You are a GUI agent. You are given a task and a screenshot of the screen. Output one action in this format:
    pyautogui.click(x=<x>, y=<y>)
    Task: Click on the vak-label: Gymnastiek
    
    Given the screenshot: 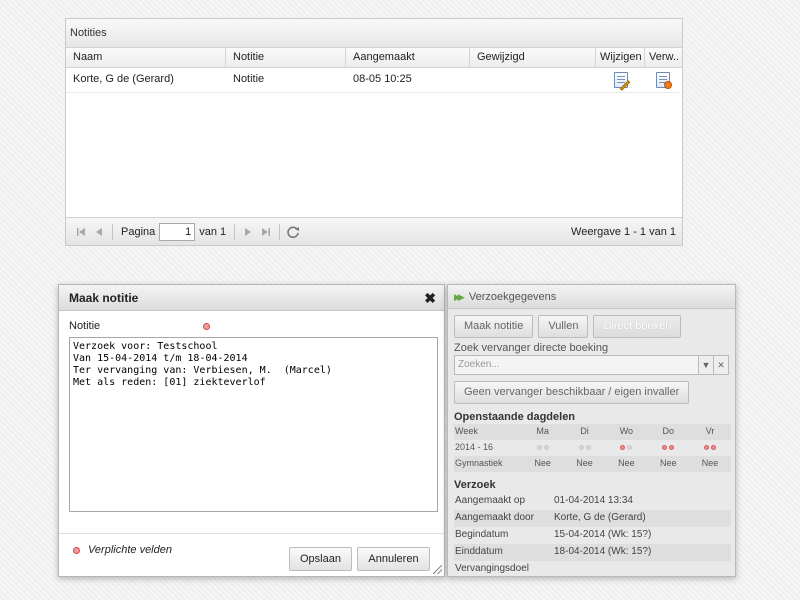 What is the action you would take?
    pyautogui.click(x=479, y=463)
    